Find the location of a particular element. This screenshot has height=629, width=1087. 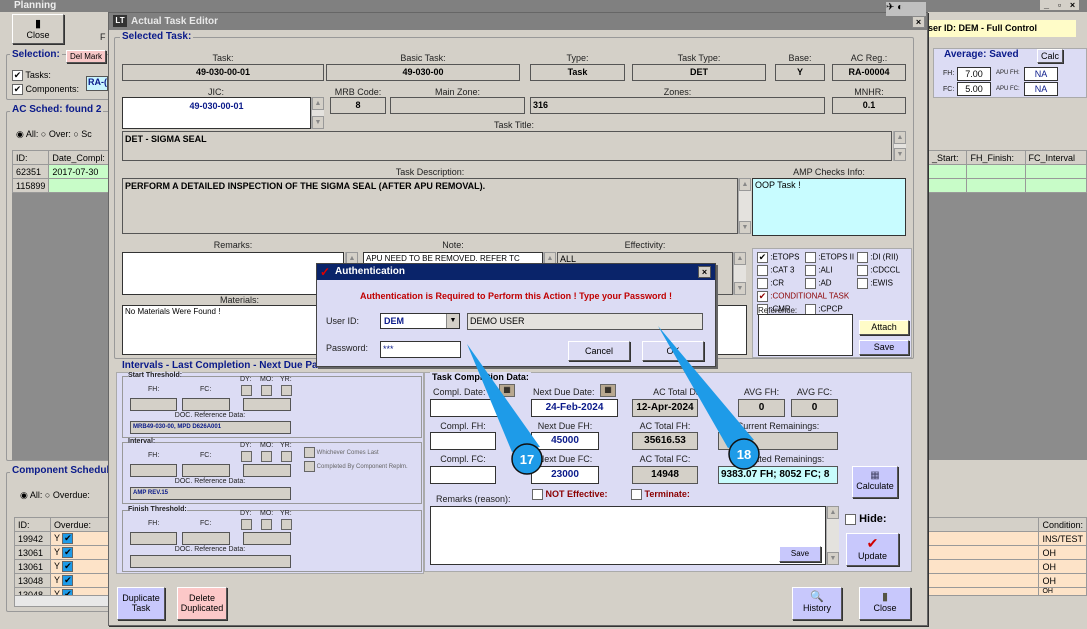

callout-pointers: 17 18 is located at coordinates (613, 400).